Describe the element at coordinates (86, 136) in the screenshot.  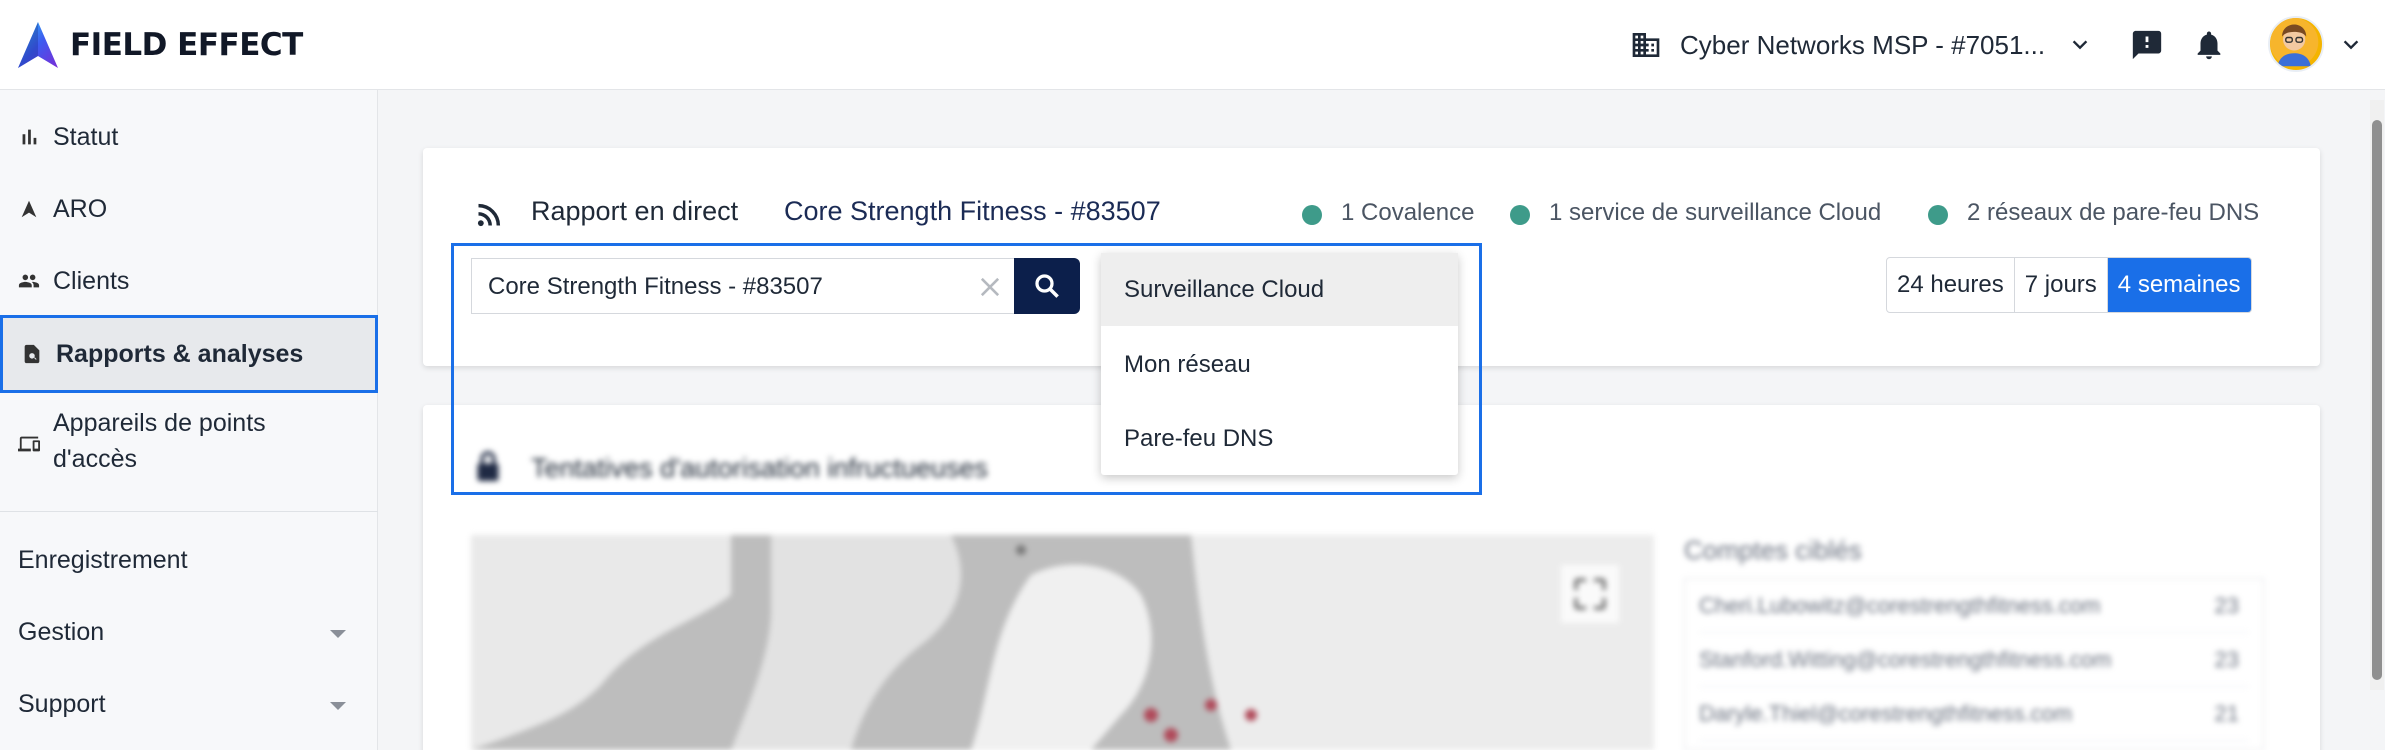
I see `sidebar-item-label: Statut` at that location.